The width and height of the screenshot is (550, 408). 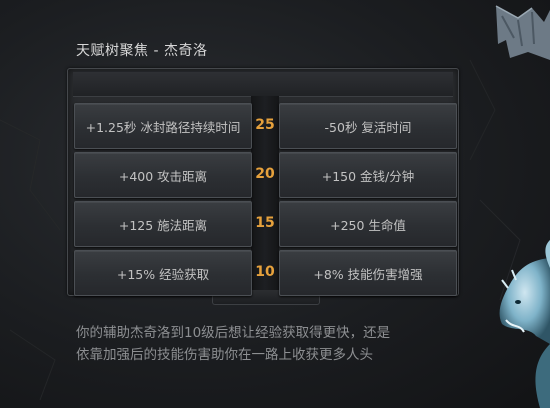 I want to click on talent-25-left: +1.25秒 冰封路径持续时间, so click(x=163, y=126).